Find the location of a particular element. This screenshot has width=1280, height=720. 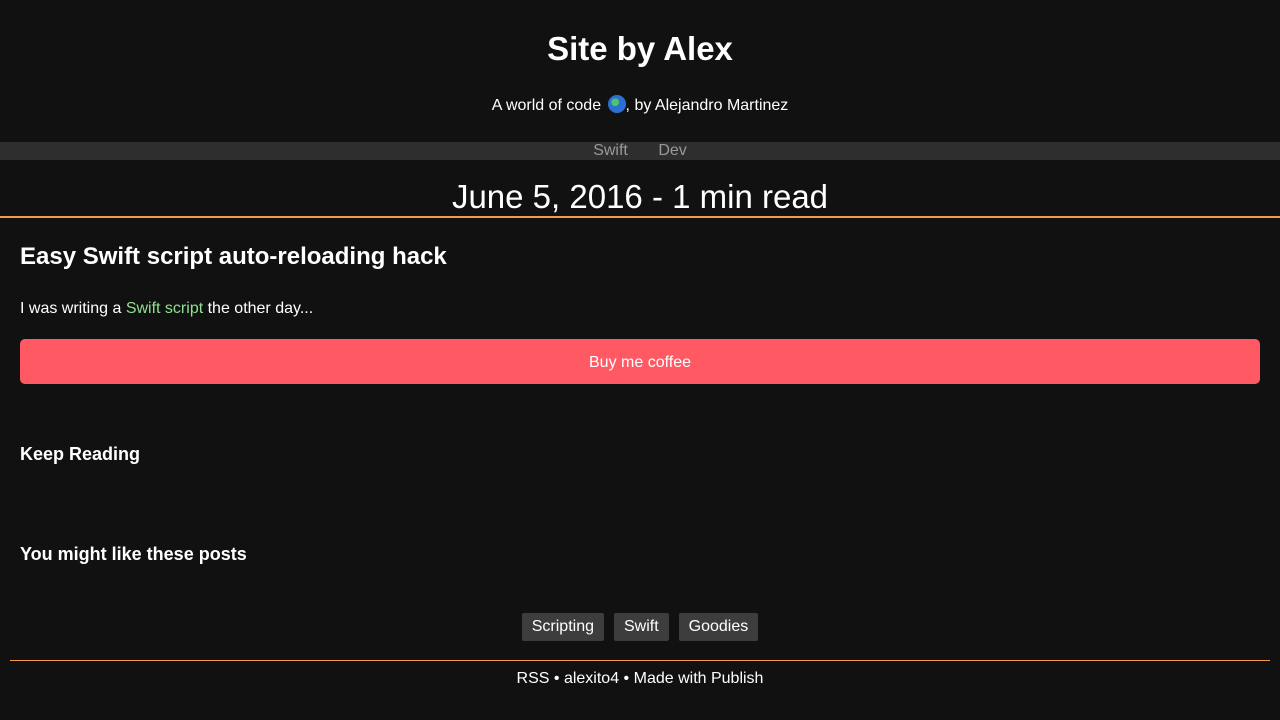

tag-swift: Swift is located at coordinates (641, 627).